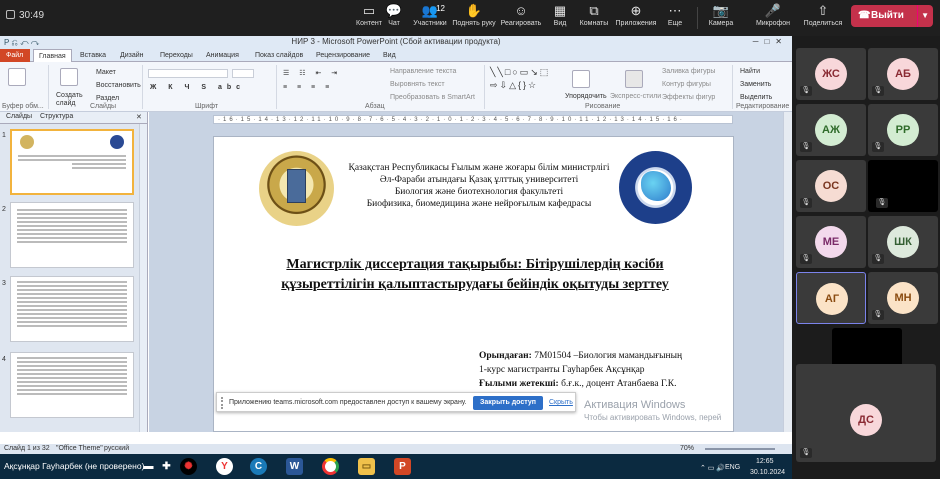 This screenshot has height=479, width=940. Describe the element at coordinates (103, 106) in the screenshot. I see `slides-group-label: Слайды` at that location.